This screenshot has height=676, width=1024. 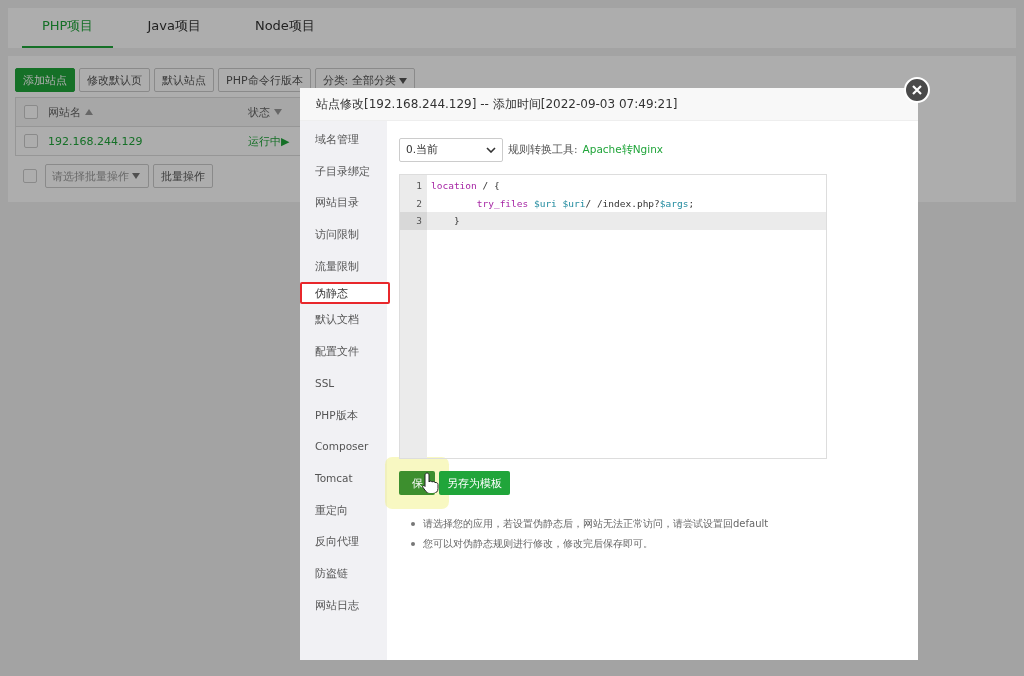 I want to click on code-line: try_files $uri $uri/ /index.php?$args;, so click(x=585, y=203).